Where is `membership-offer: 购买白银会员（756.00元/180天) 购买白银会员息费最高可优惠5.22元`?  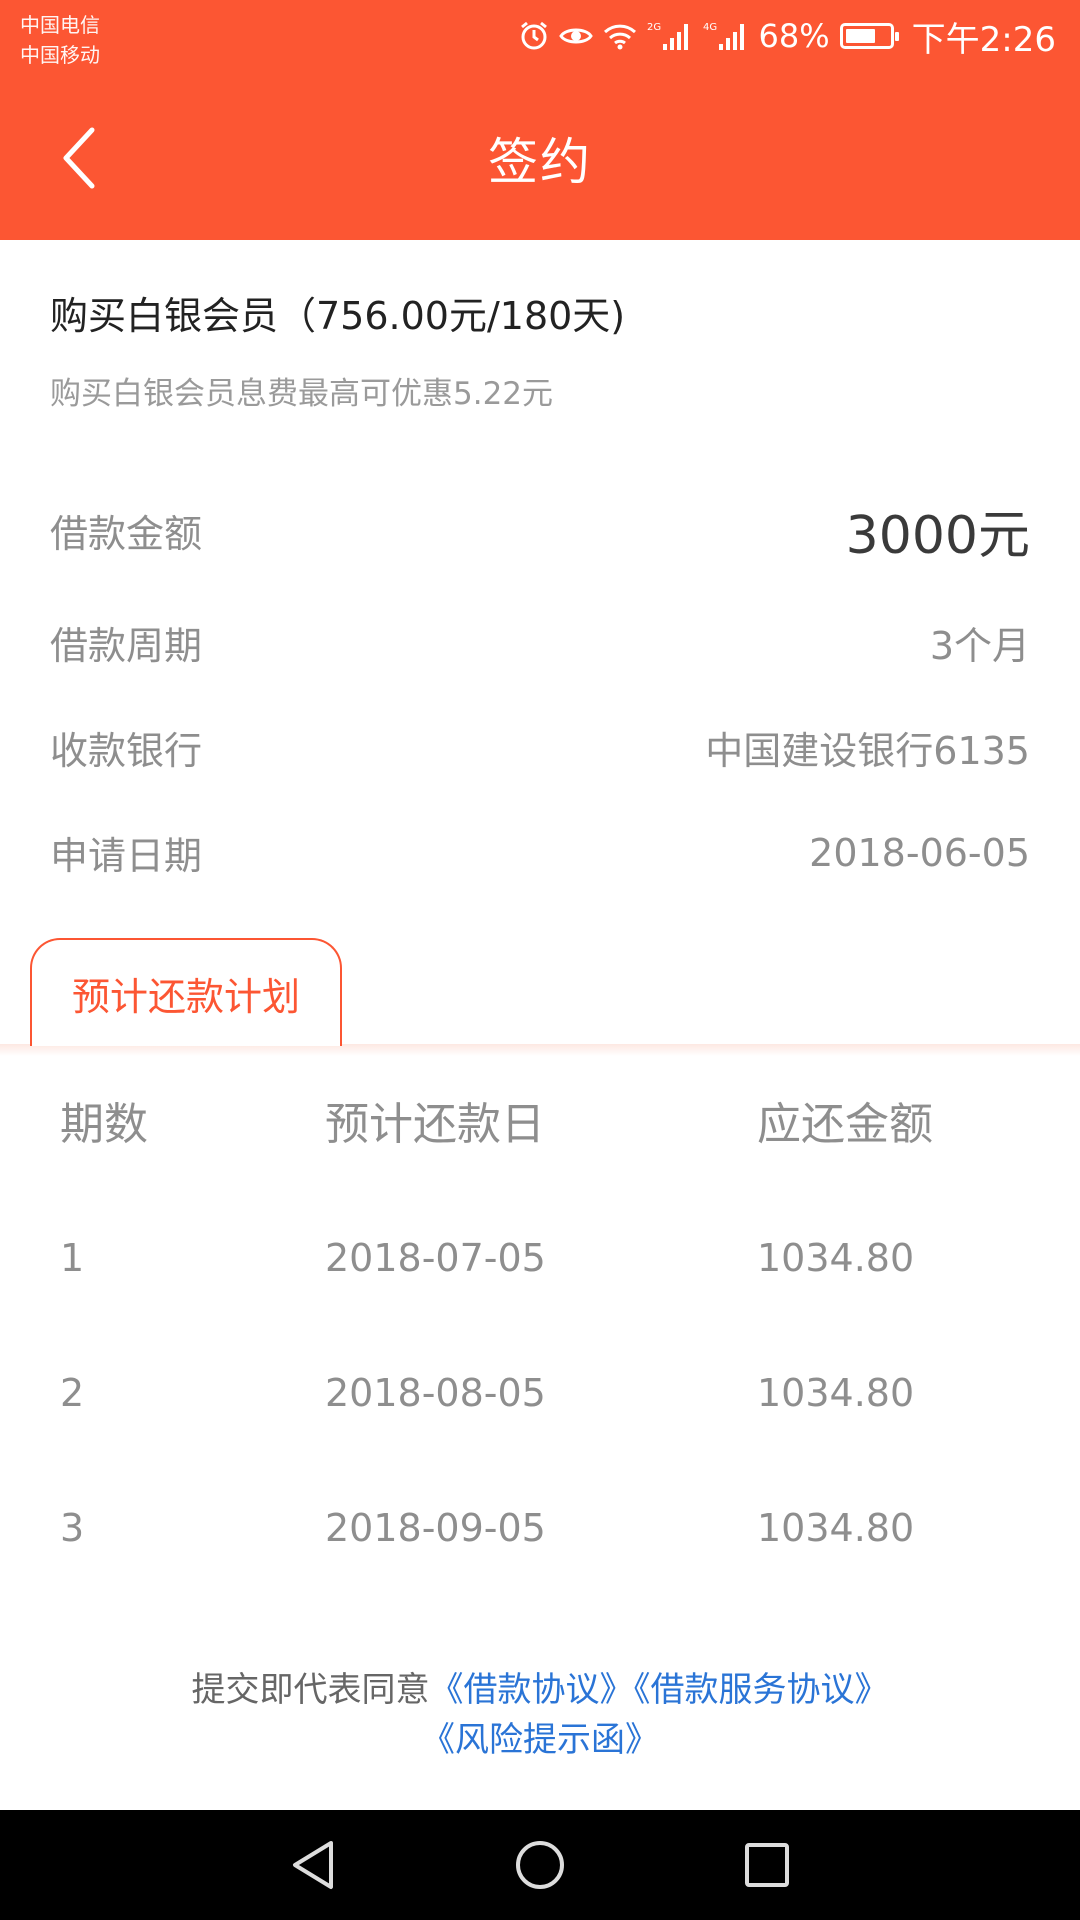 membership-offer: 购买白银会员（756.00元/180天) 购买白银会员息费最高可优惠5.22元 is located at coordinates (540, 349).